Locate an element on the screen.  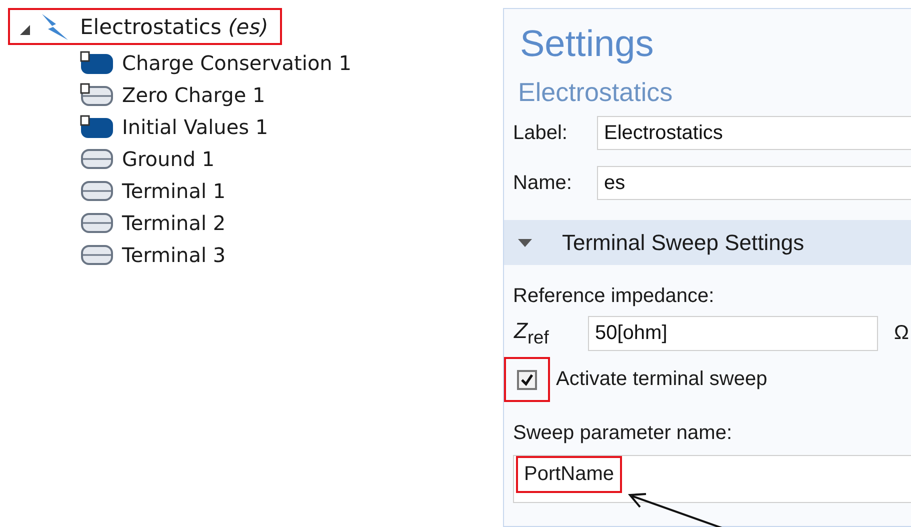
tree-item-label: Zero Charge 1 is located at coordinates (194, 95).